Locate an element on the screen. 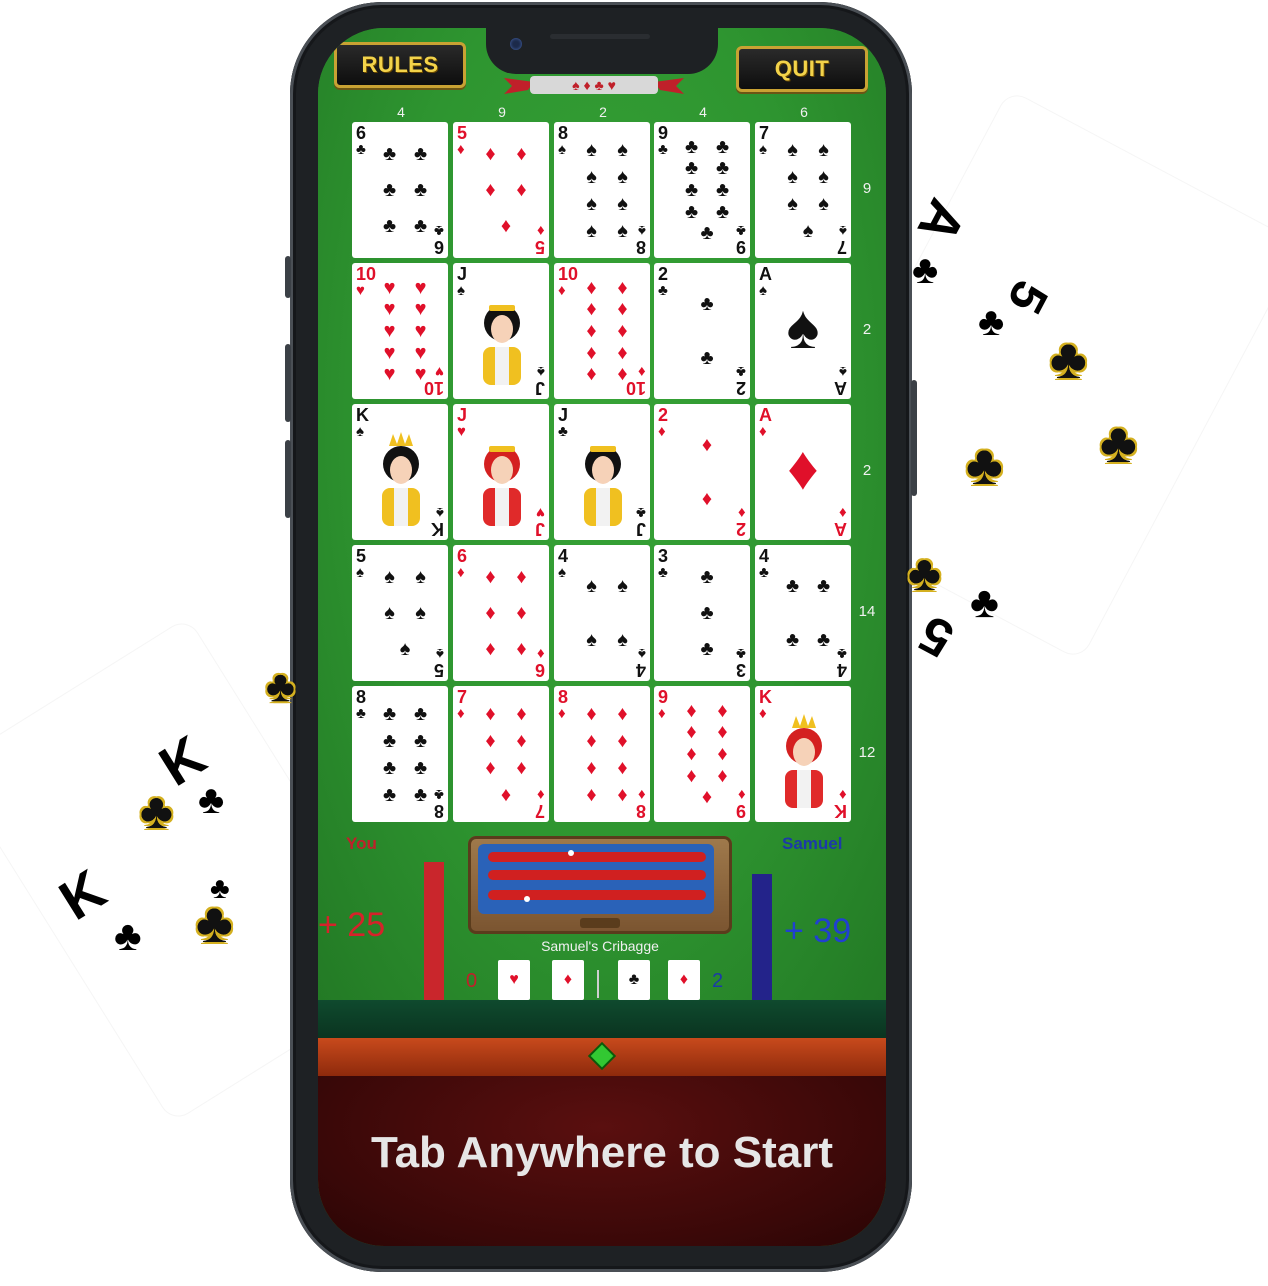 This screenshot has width=1268, height=1286. playing-card: K ♠ K ♠ is located at coordinates (400, 472).